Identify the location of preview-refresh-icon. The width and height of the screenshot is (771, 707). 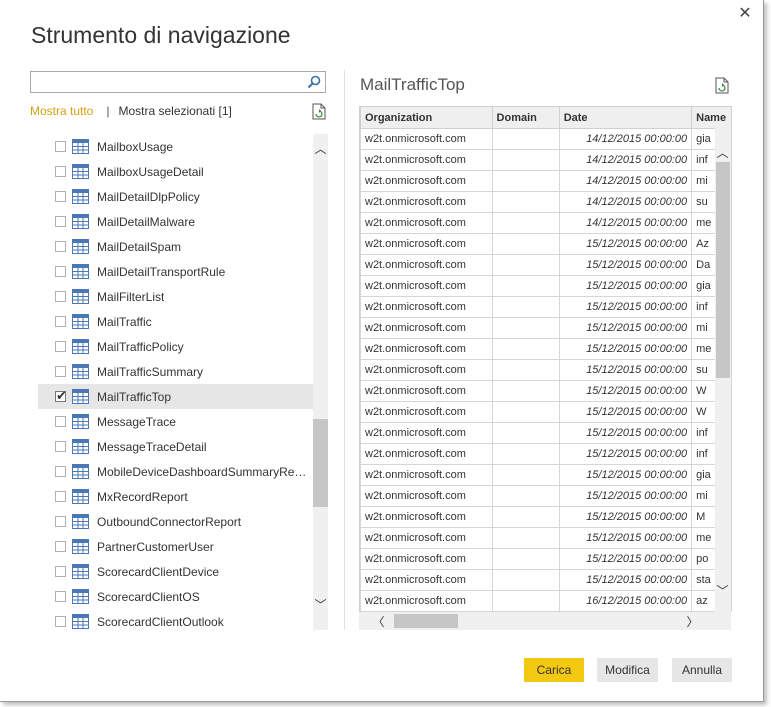
(722, 85).